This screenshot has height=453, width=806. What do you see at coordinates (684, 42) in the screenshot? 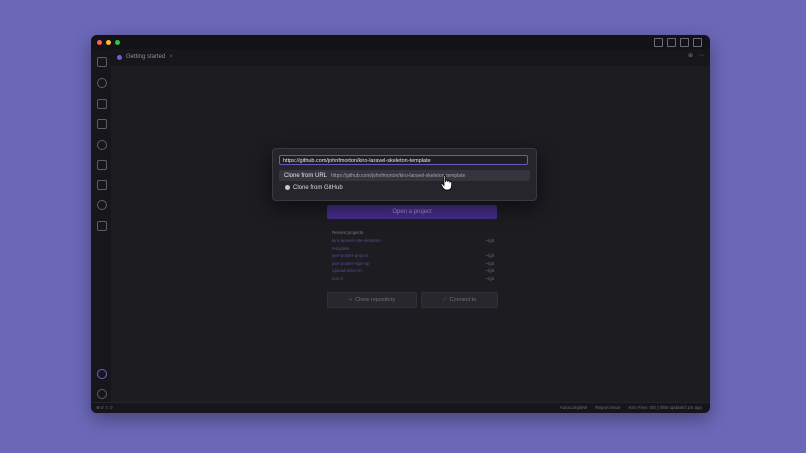
I see `toggle-panel-icon` at bounding box center [684, 42].